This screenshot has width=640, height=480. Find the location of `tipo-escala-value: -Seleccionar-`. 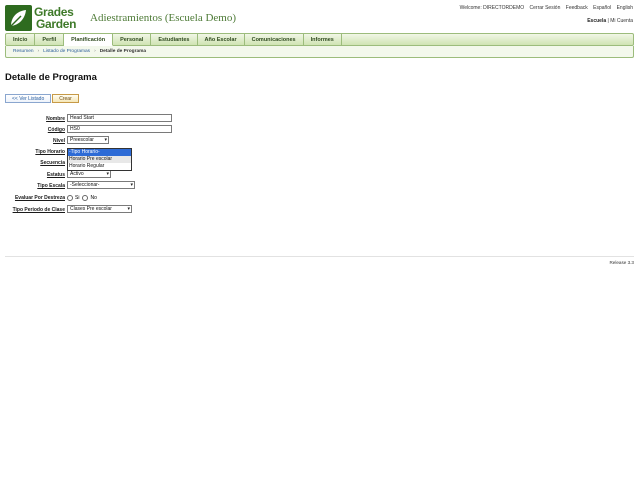

tipo-escala-value: -Seleccionar- is located at coordinates (85, 185).